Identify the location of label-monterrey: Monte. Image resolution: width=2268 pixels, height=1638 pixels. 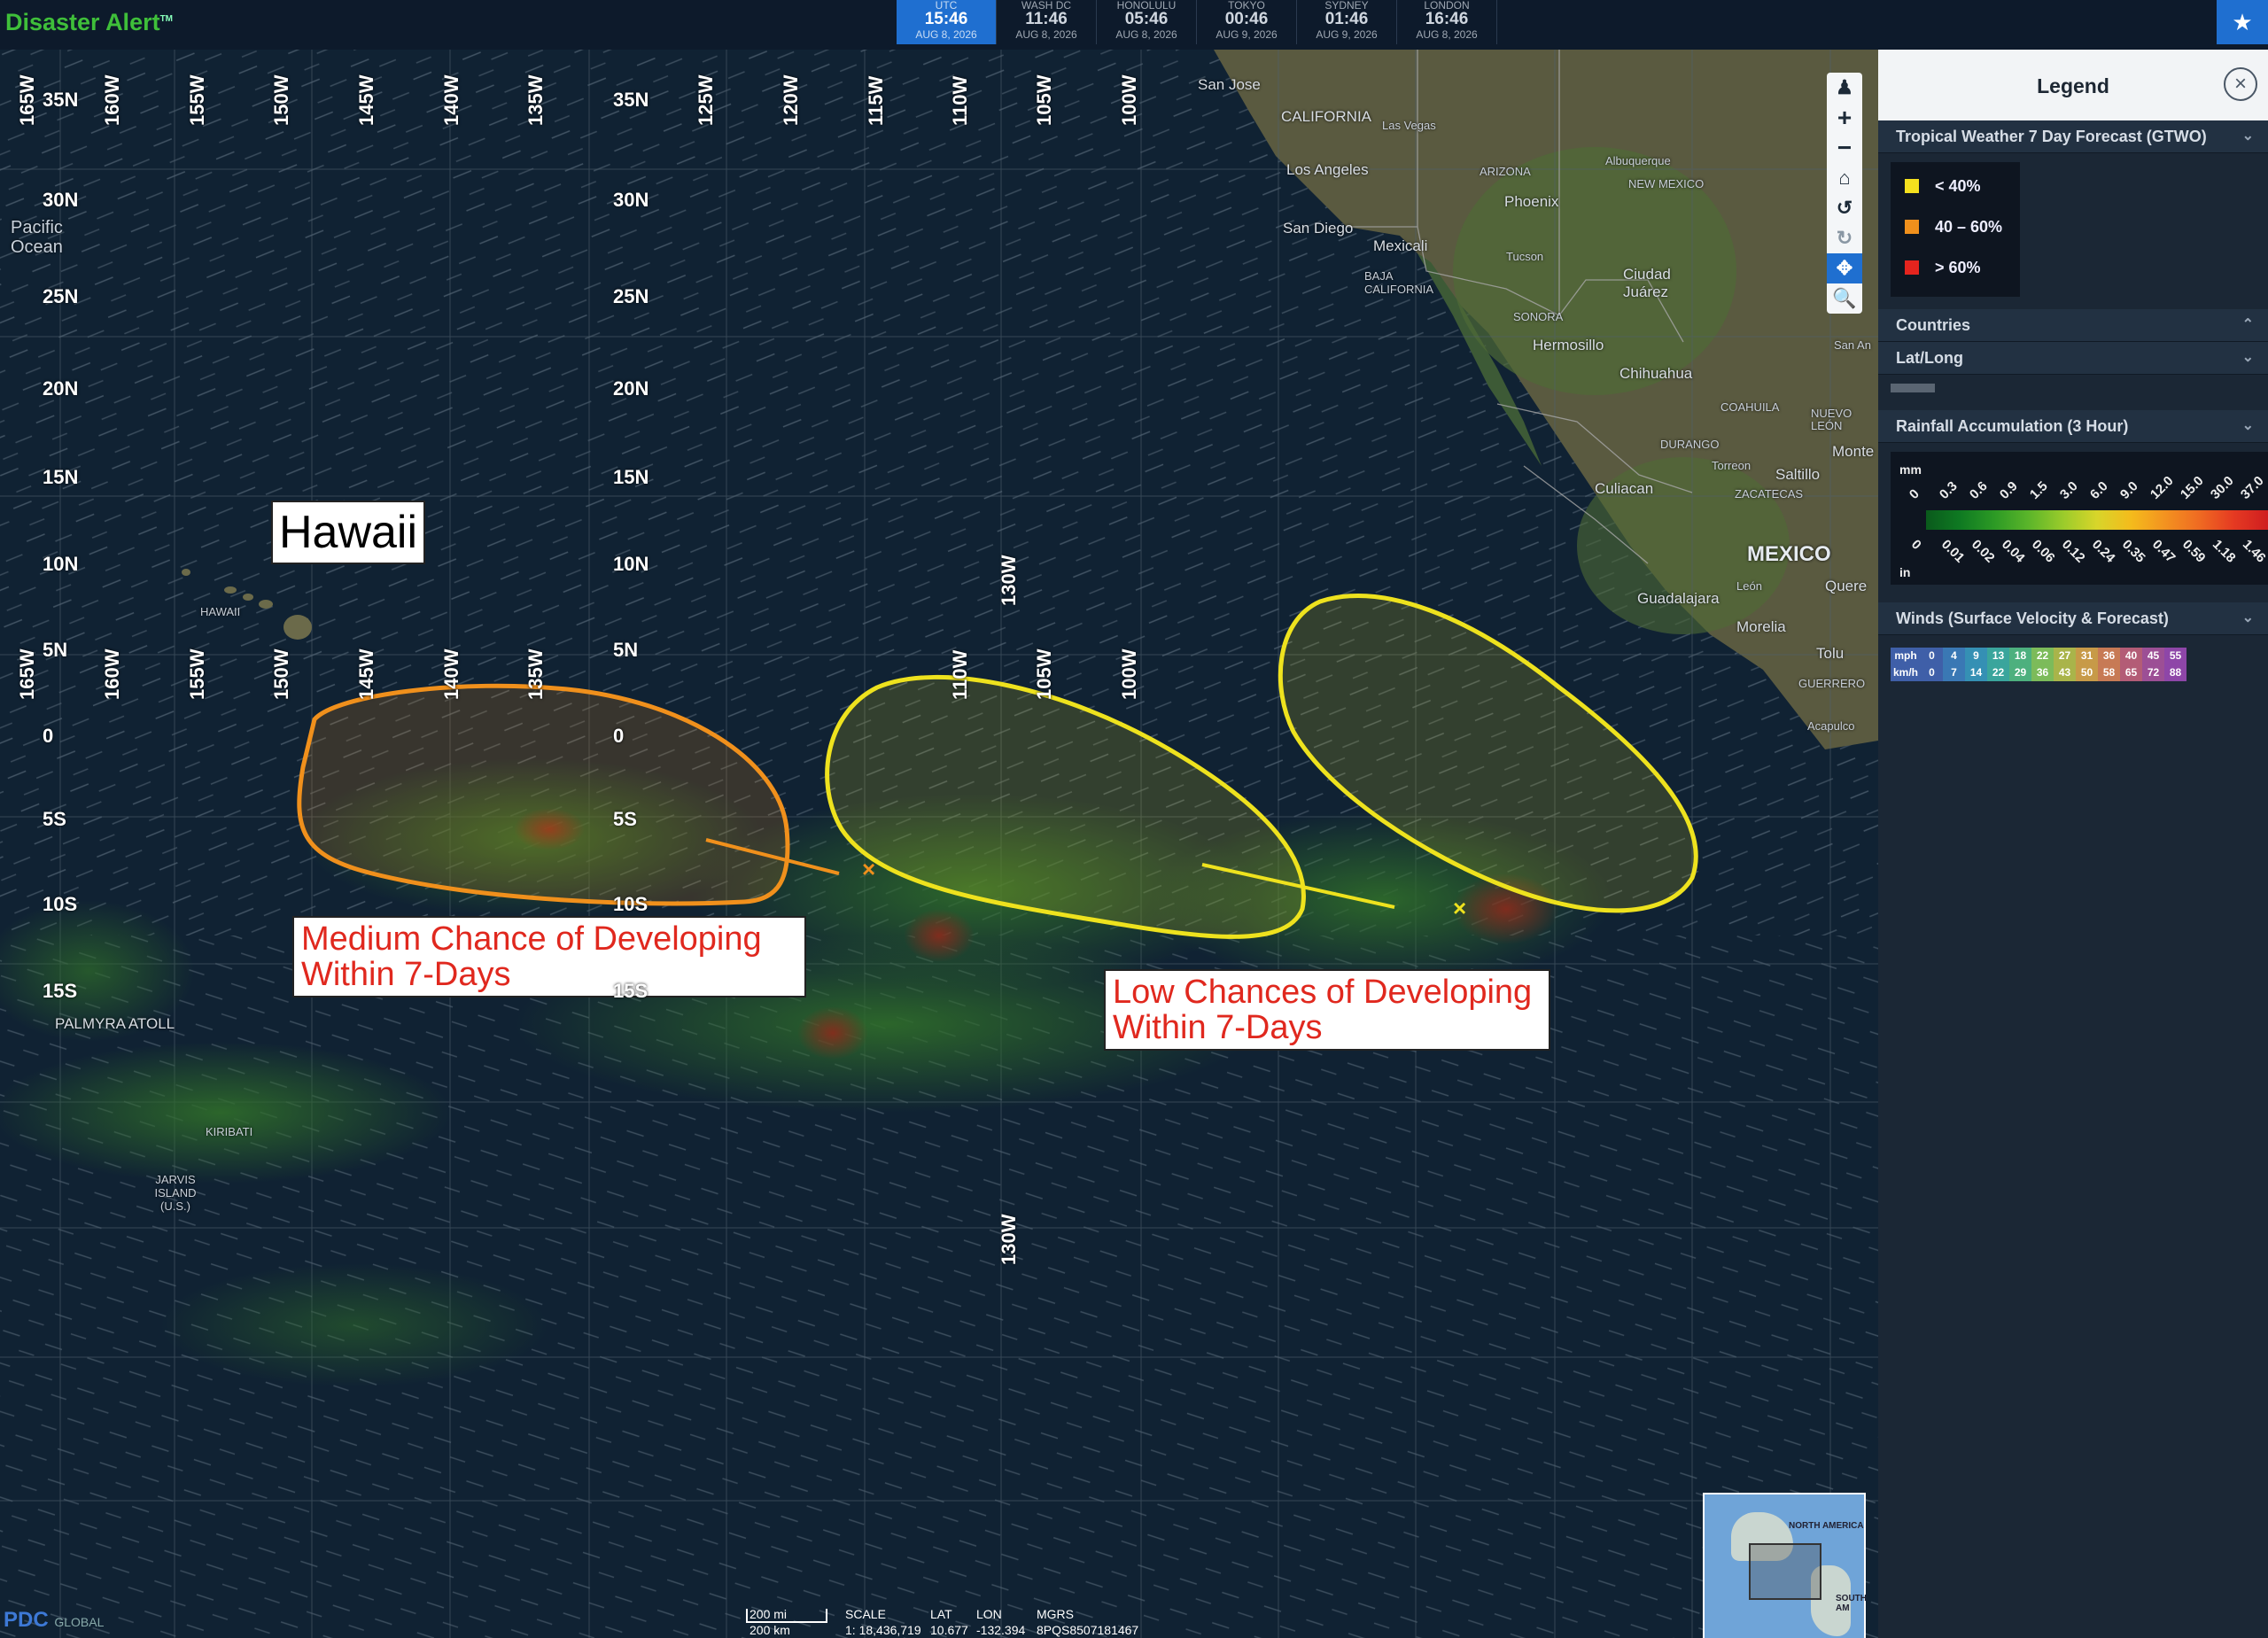
(1853, 451).